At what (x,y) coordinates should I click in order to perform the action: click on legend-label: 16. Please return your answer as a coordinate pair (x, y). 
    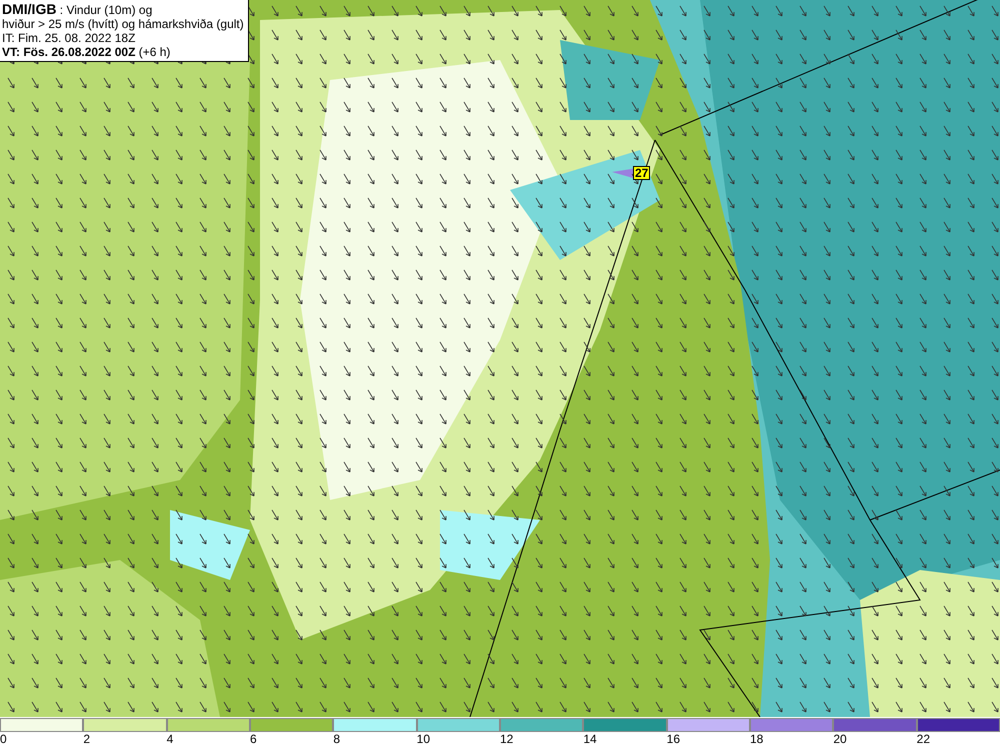
    Looking at the image, I should click on (673, 739).